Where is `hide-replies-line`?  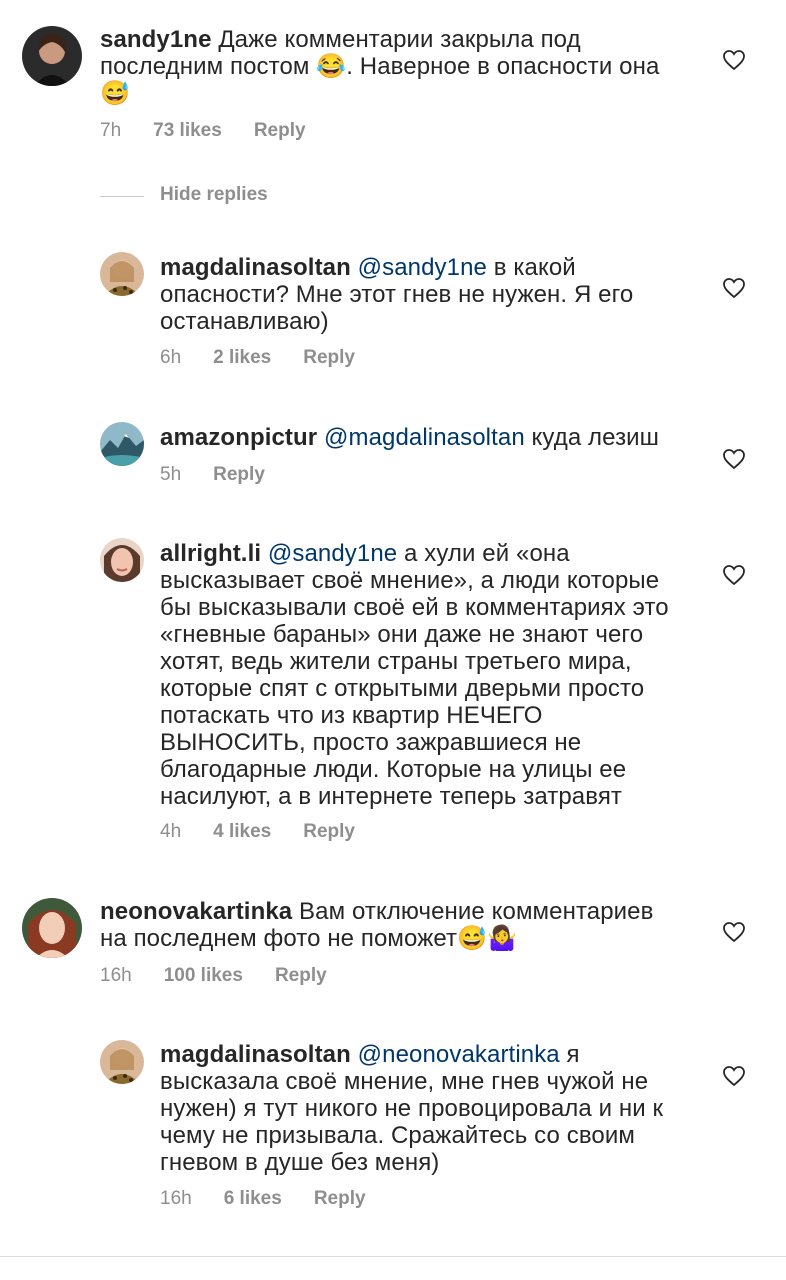
hide-replies-line is located at coordinates (122, 196).